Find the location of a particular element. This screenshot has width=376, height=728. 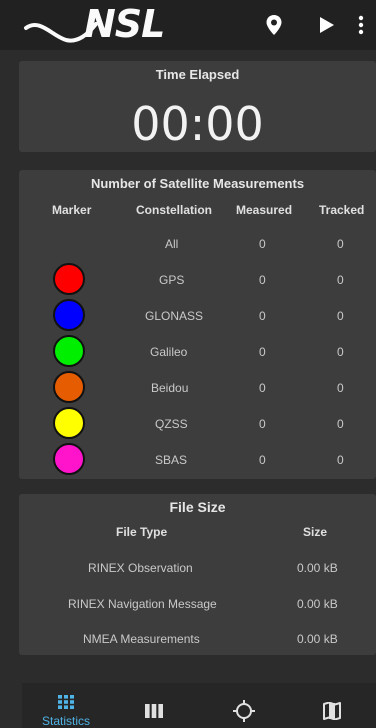

nav-tab-crosshair is located at coordinates (243, 705).